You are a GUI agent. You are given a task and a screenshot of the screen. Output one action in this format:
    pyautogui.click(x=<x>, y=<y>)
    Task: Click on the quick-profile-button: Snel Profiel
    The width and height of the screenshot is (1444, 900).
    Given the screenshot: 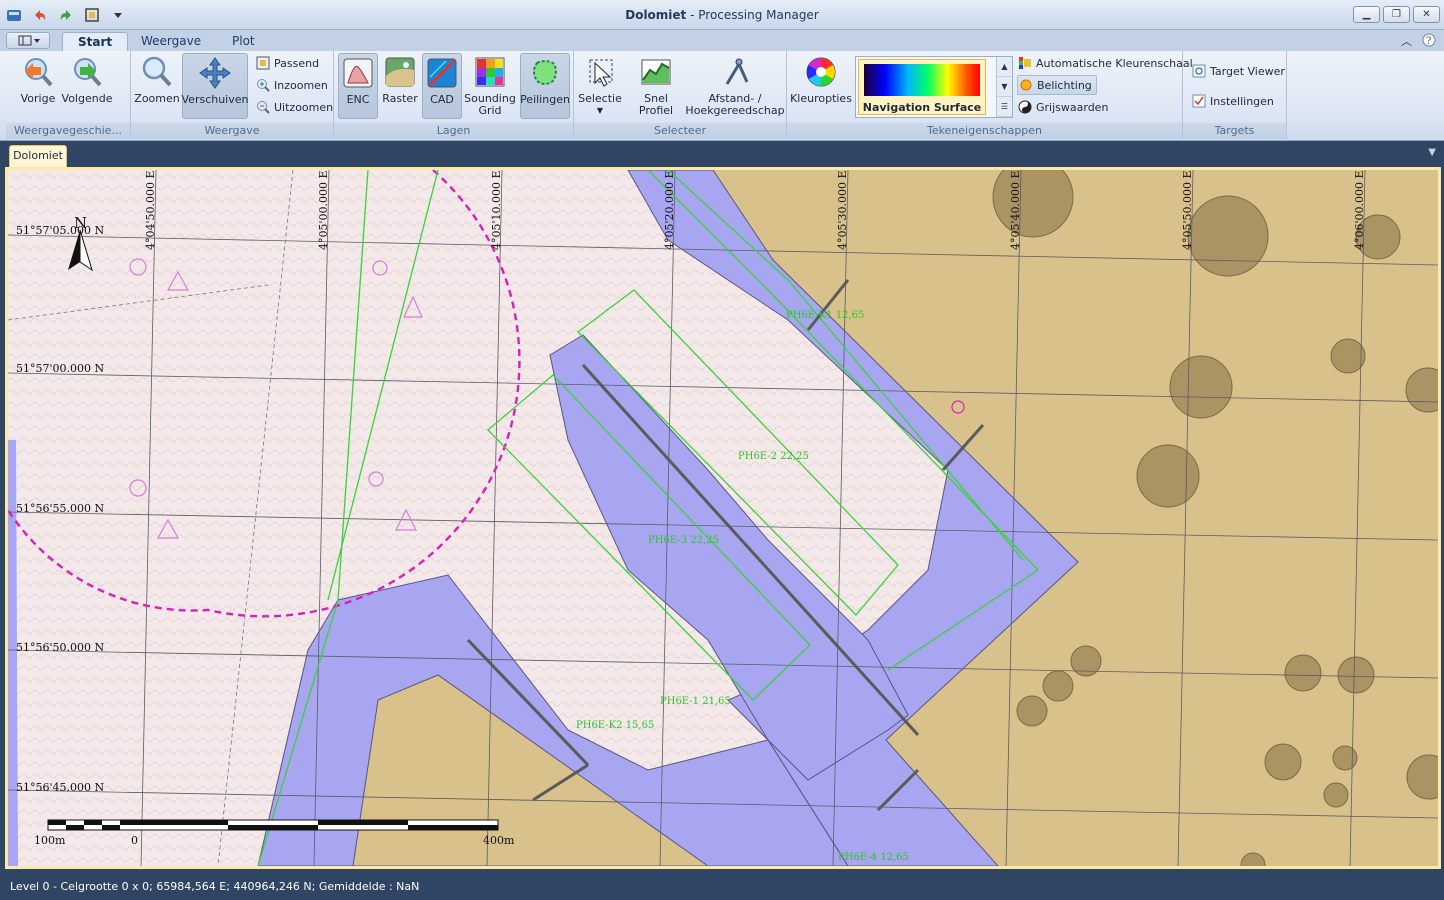 What is the action you would take?
    pyautogui.click(x=656, y=86)
    